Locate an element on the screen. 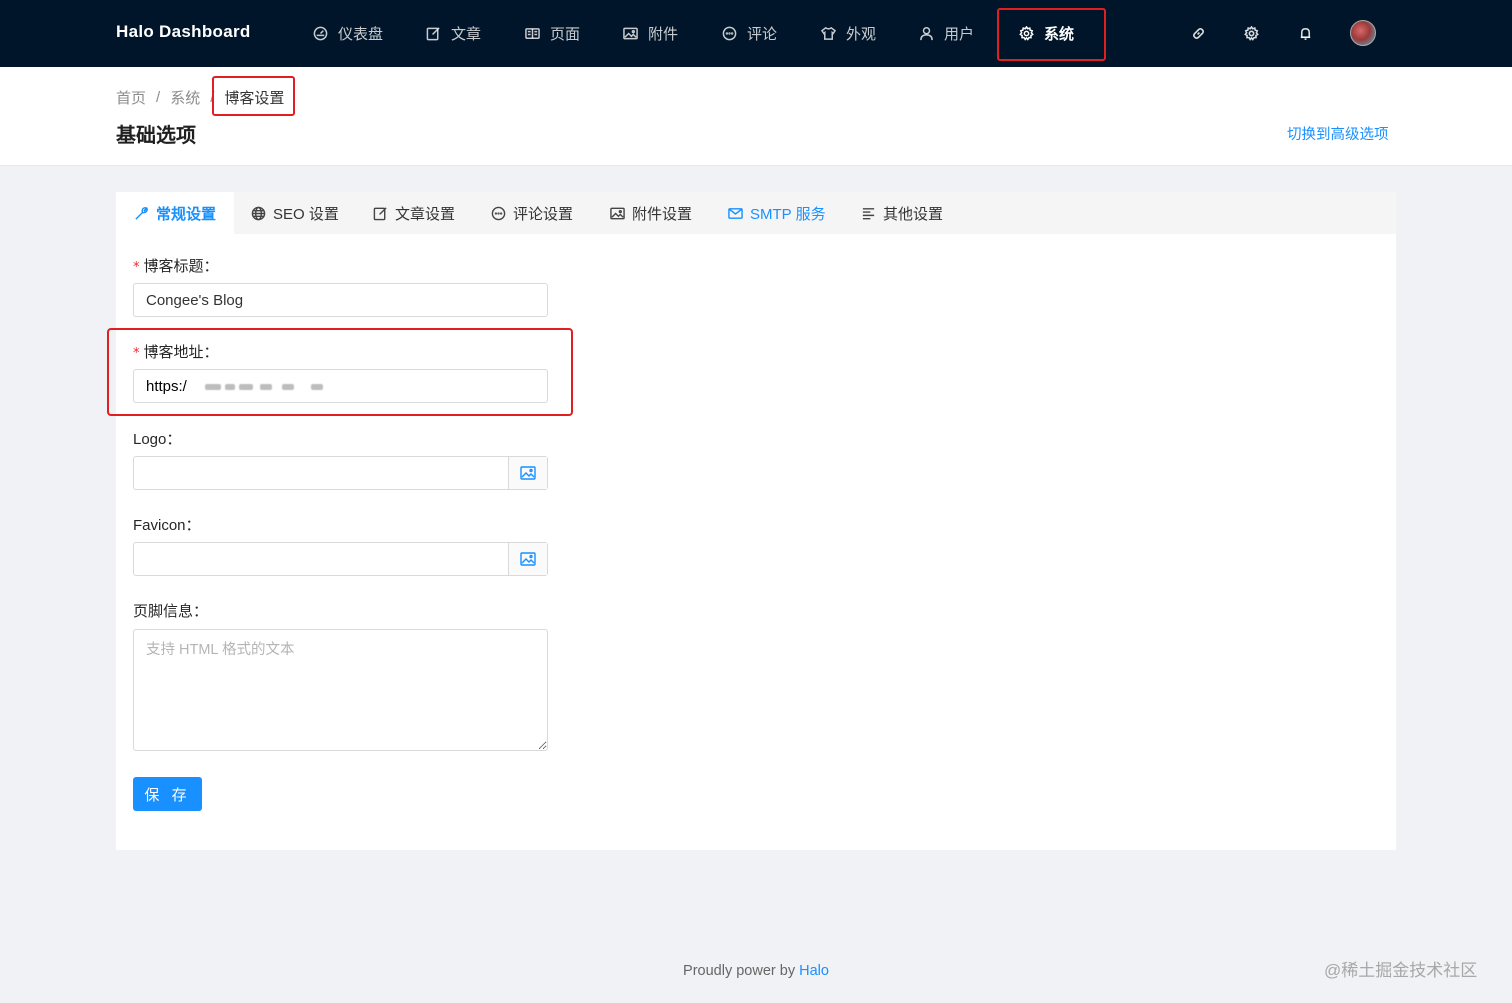 This screenshot has height=1003, width=1512. tab-smtp: SMTP 服务 is located at coordinates (777, 213).